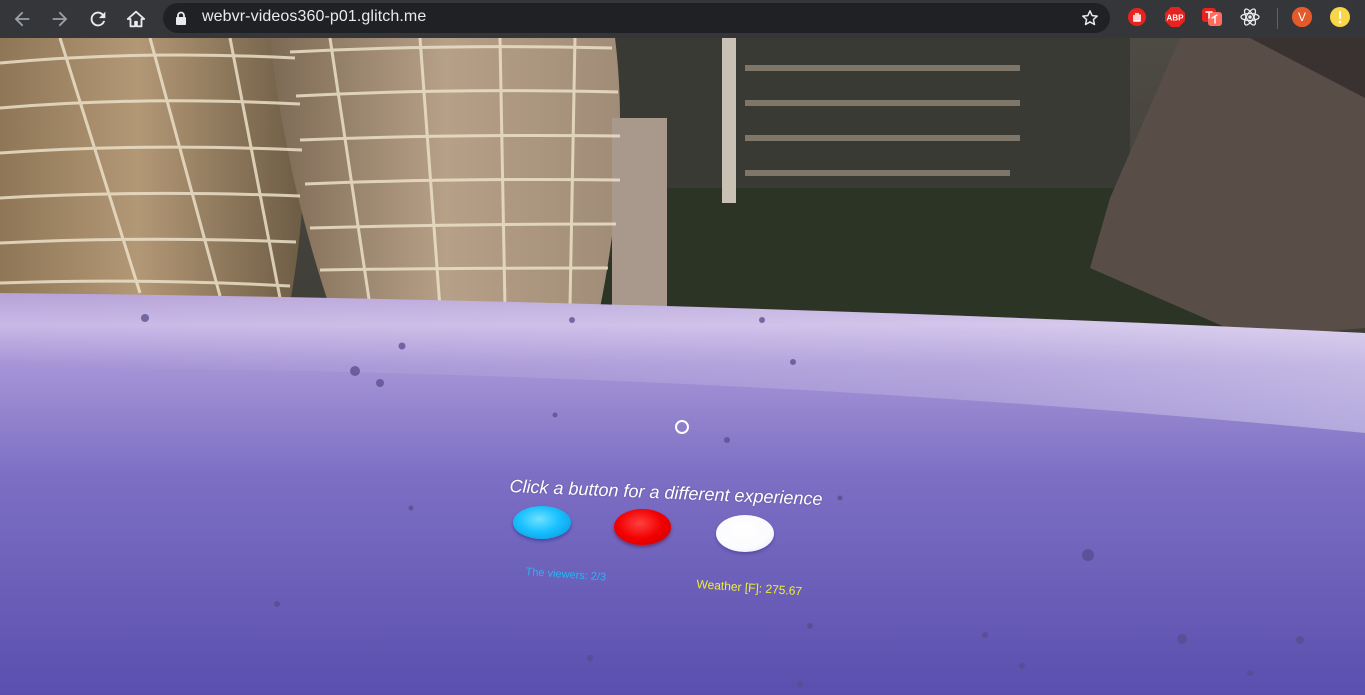  Describe the element at coordinates (314, 16) in the screenshot. I see `url-text: webvr-videos360-p01.glitch.me` at that location.